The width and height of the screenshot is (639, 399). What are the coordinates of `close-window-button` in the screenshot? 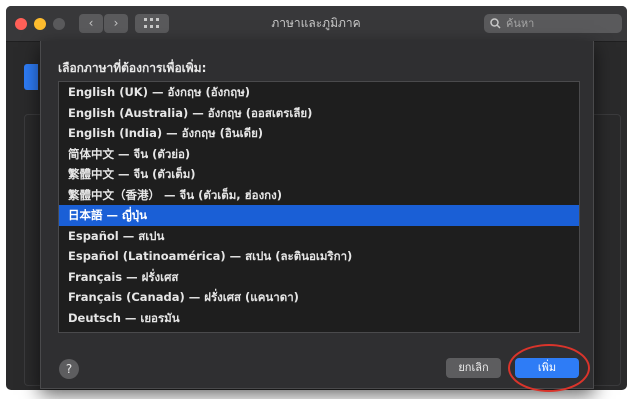 It's located at (21, 24).